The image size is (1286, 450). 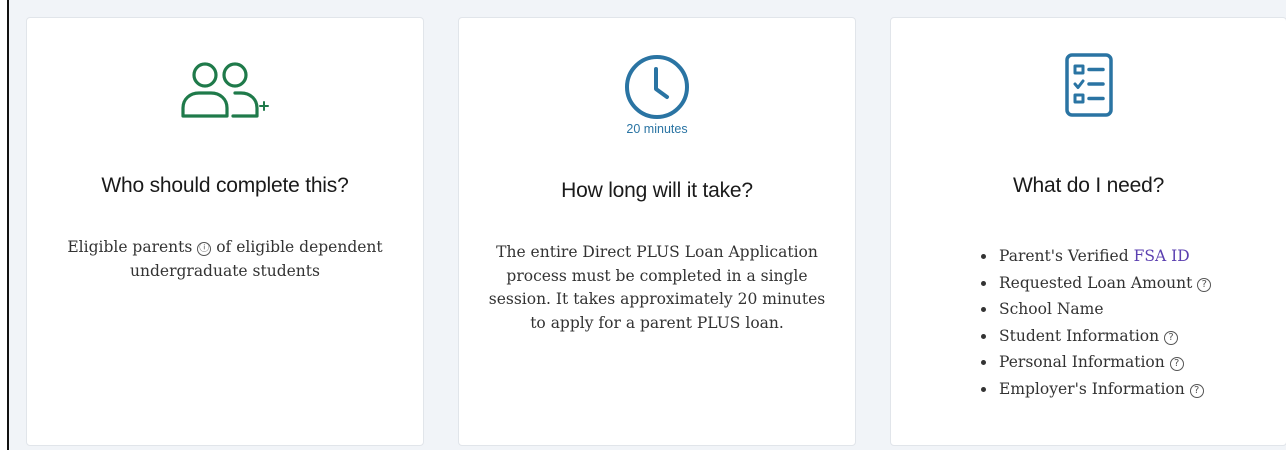 I want to click on list-item-label: Requested Loan Amount, so click(x=1096, y=282).